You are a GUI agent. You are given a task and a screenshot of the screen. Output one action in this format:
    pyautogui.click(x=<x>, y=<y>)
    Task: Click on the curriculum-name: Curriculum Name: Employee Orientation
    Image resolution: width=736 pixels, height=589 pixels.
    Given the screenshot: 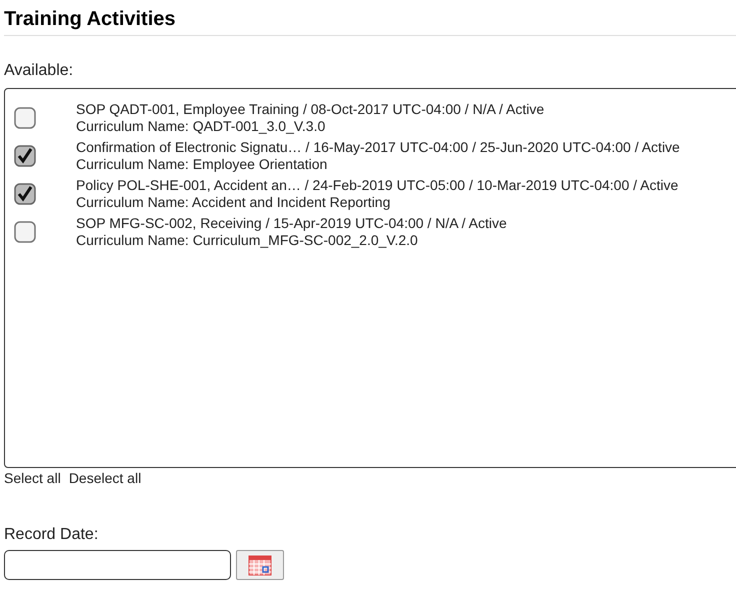 What is the action you would take?
    pyautogui.click(x=202, y=164)
    